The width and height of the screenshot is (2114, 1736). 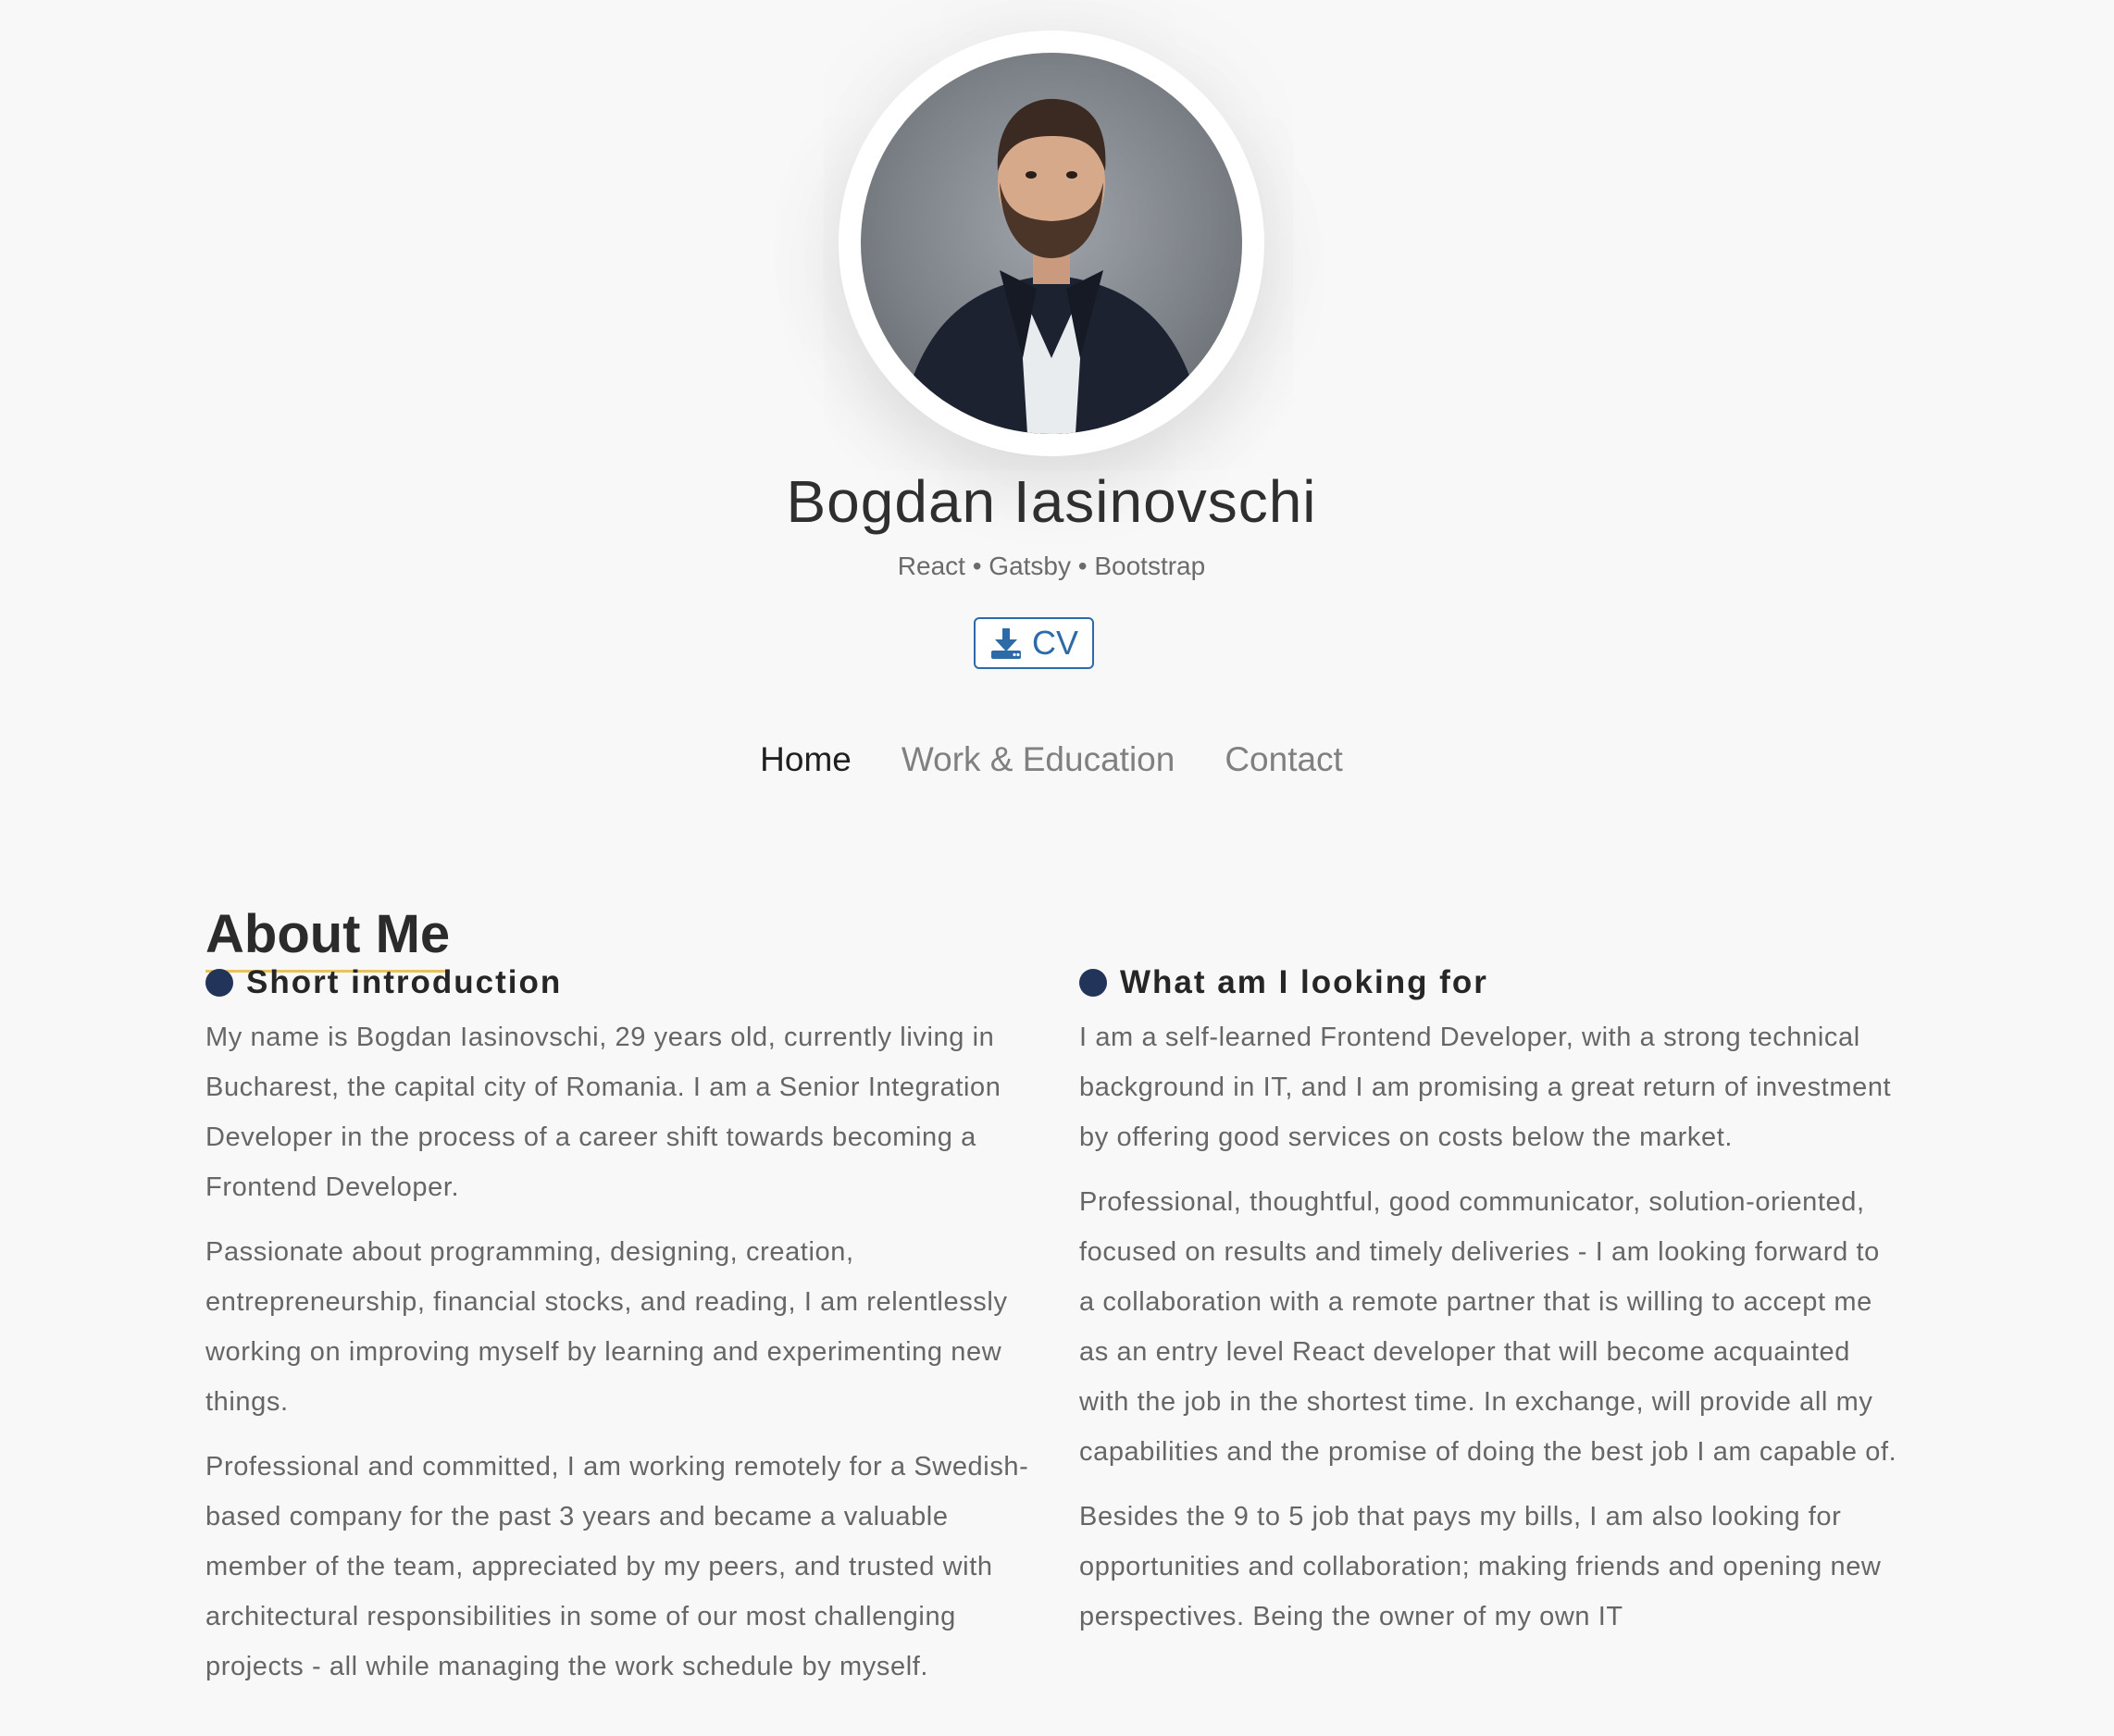 I want to click on section-title-about: About Me, so click(x=328, y=939).